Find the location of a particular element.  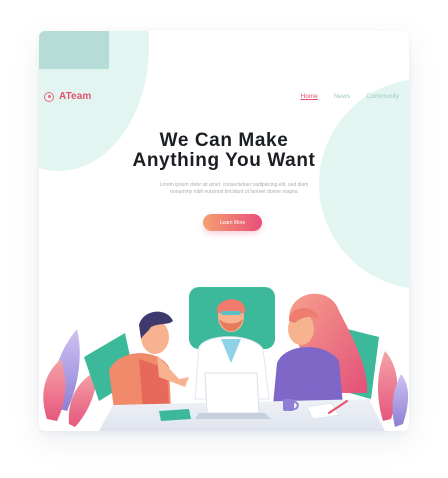

circle-logo-icon is located at coordinates (49, 96).